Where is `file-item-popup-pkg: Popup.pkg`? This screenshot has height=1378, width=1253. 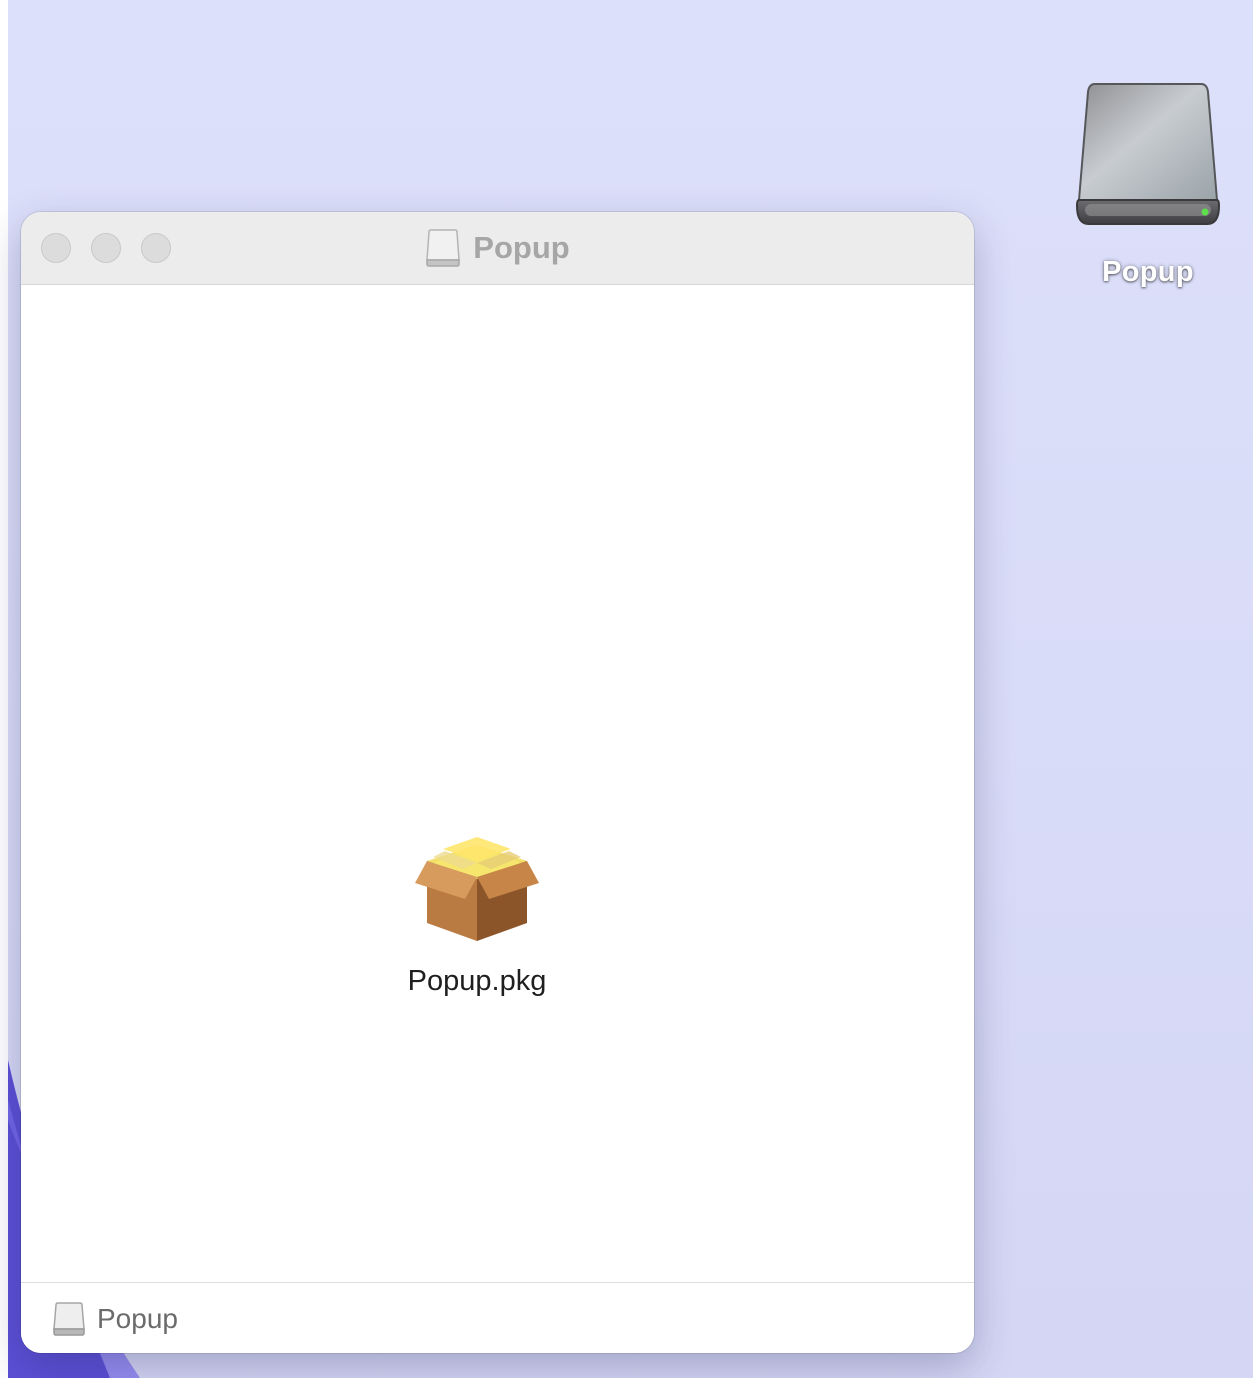
file-item-popup-pkg: Popup.pkg is located at coordinates (477, 917).